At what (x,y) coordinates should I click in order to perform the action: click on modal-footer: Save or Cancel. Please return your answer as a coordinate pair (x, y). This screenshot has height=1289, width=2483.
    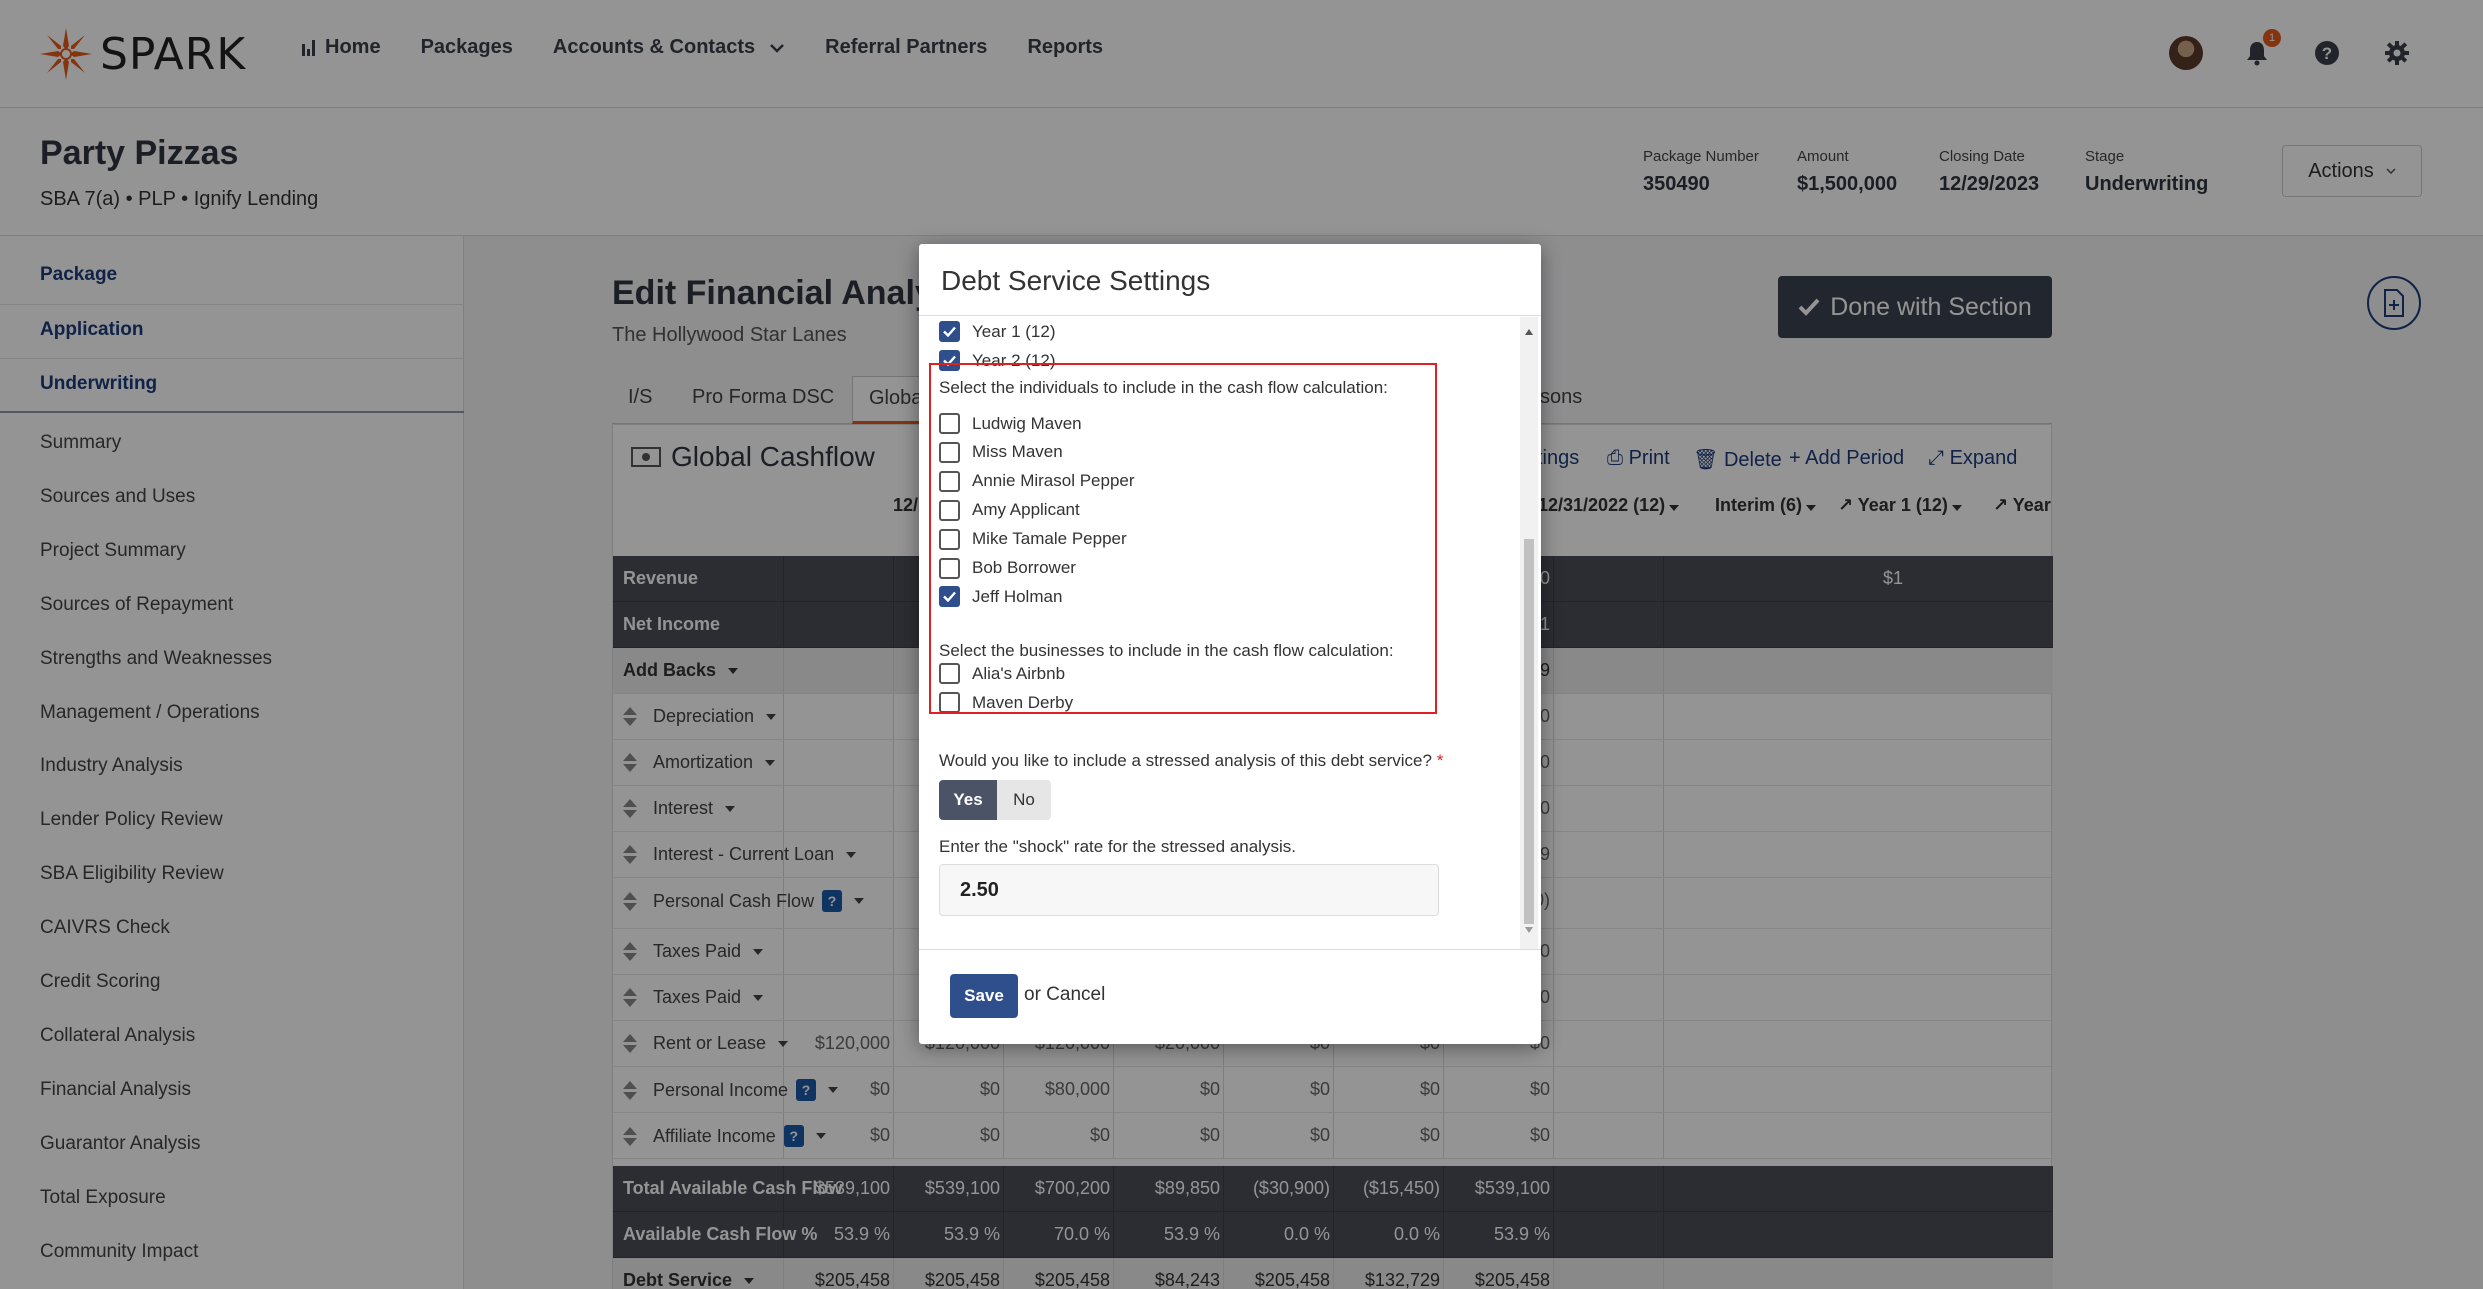
    Looking at the image, I should click on (1230, 996).